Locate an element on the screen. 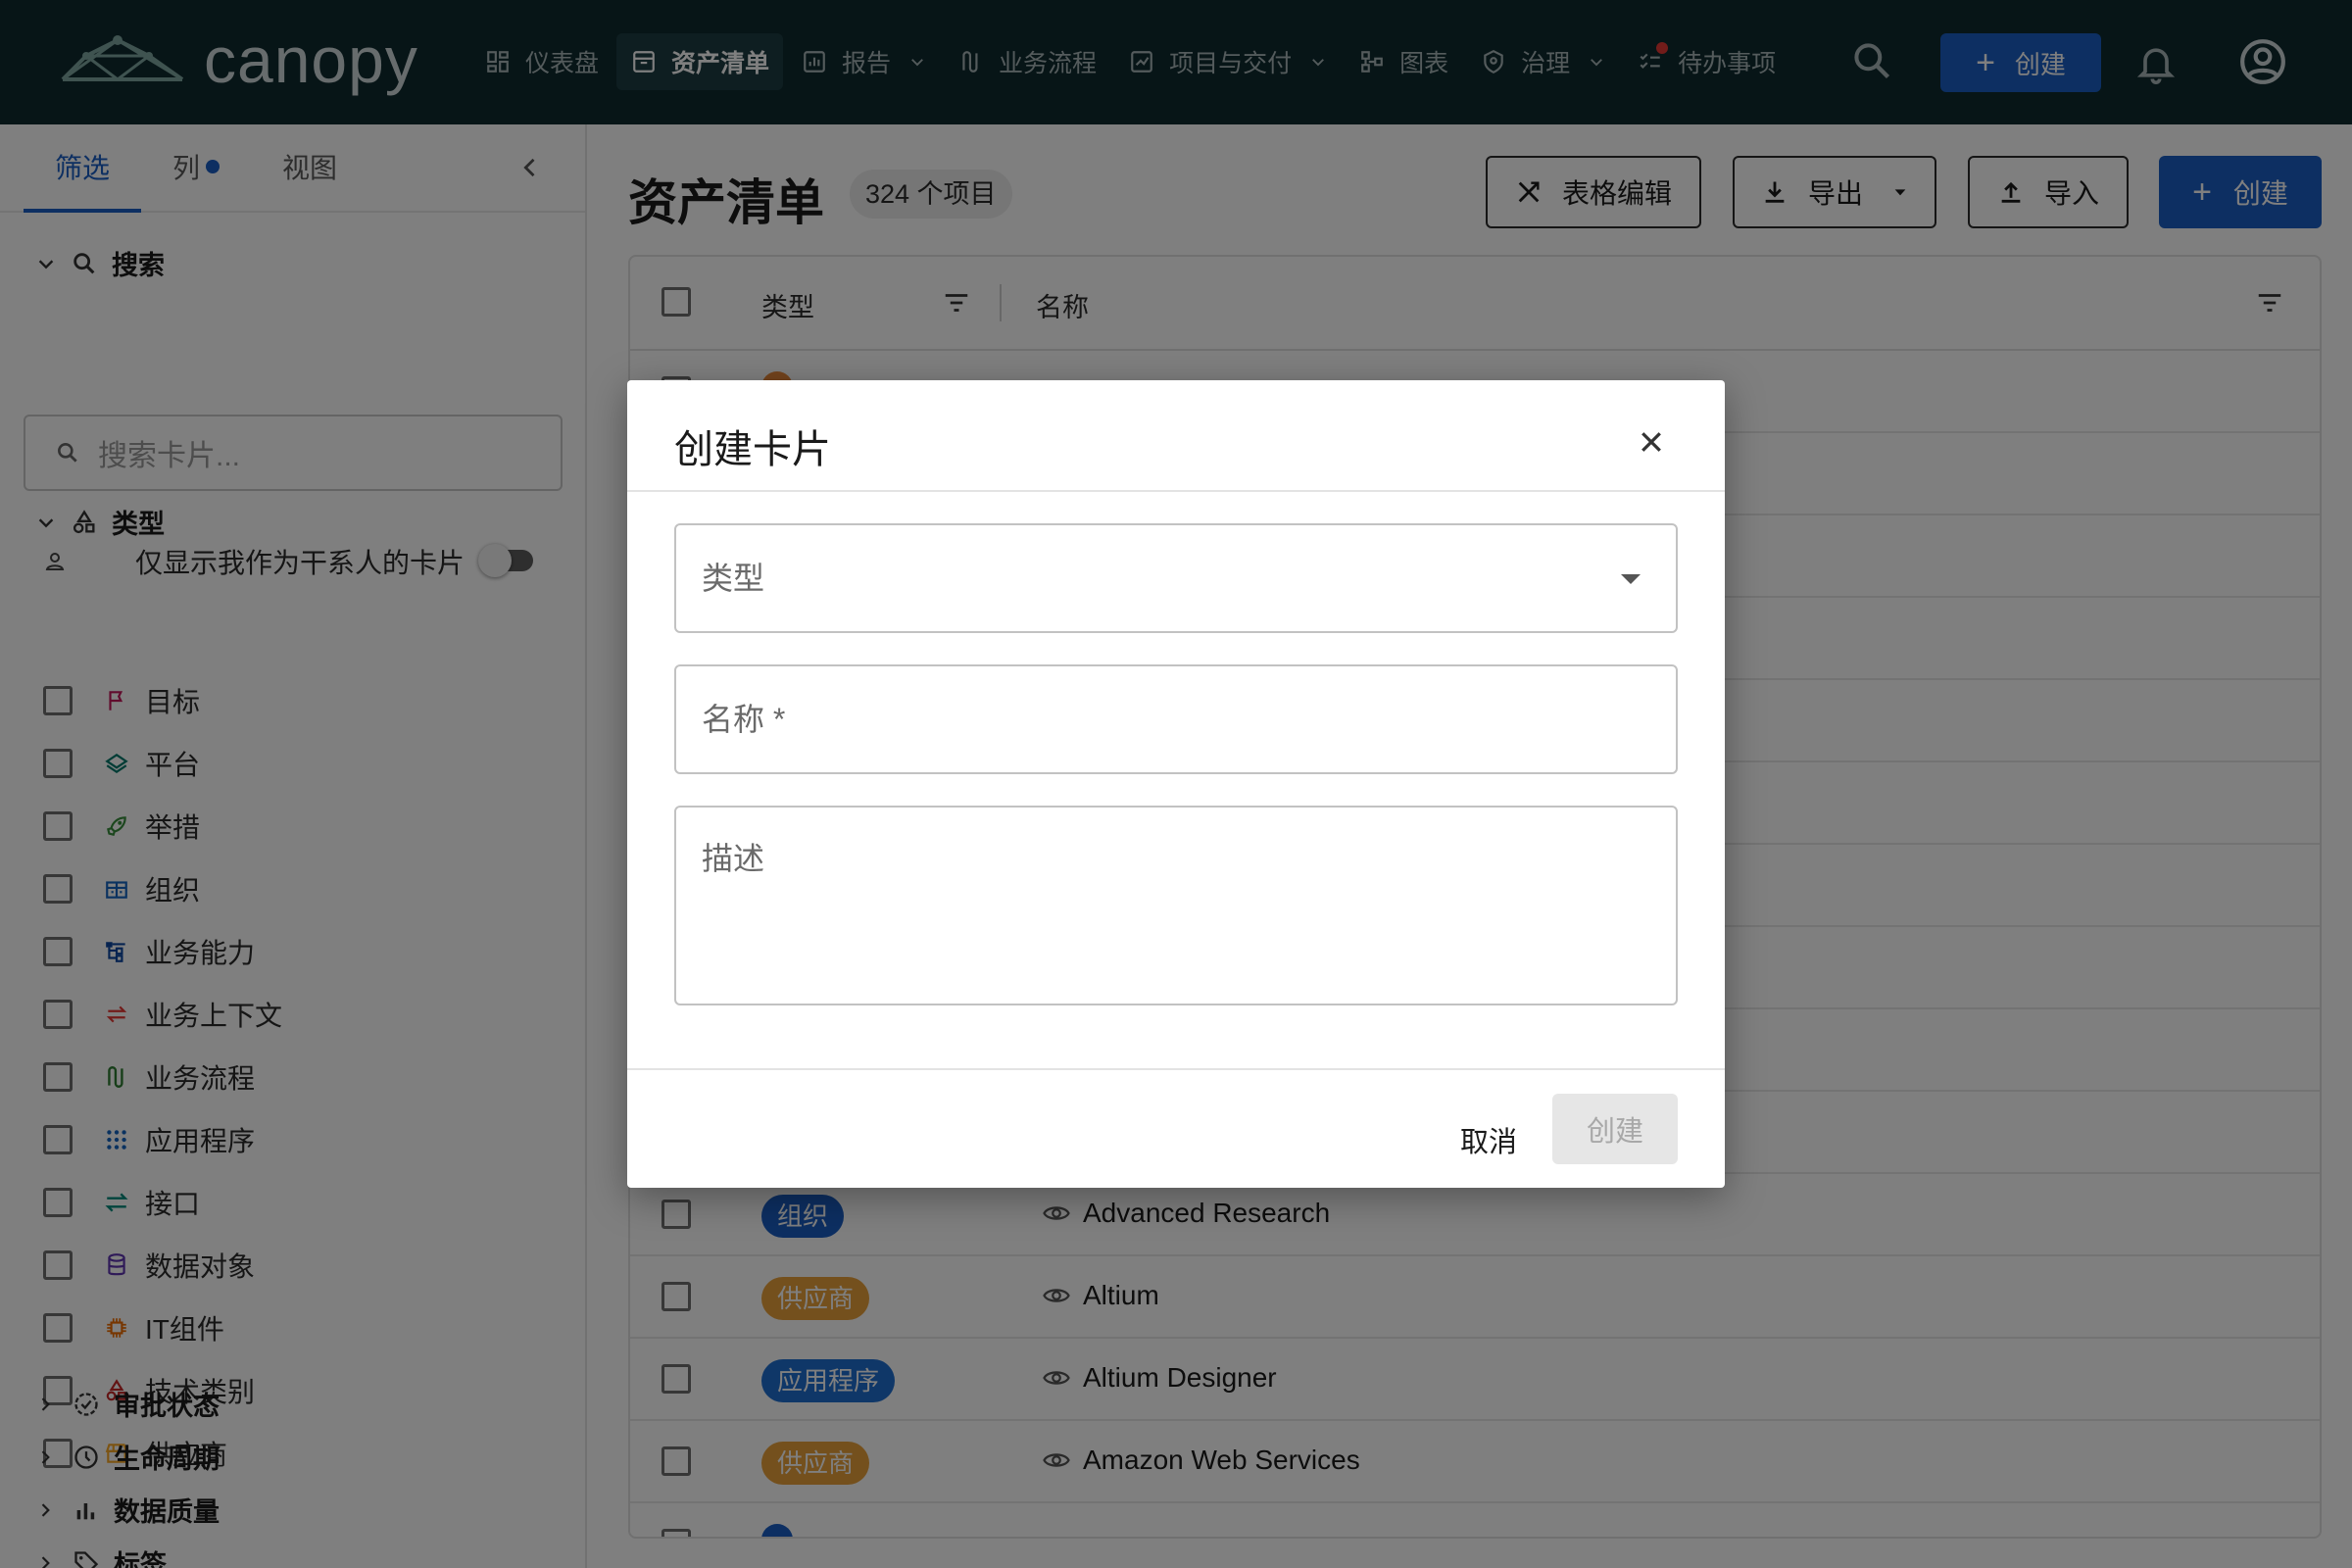 The height and width of the screenshot is (1568, 2352). type-select: 类型 is located at coordinates (1176, 578).